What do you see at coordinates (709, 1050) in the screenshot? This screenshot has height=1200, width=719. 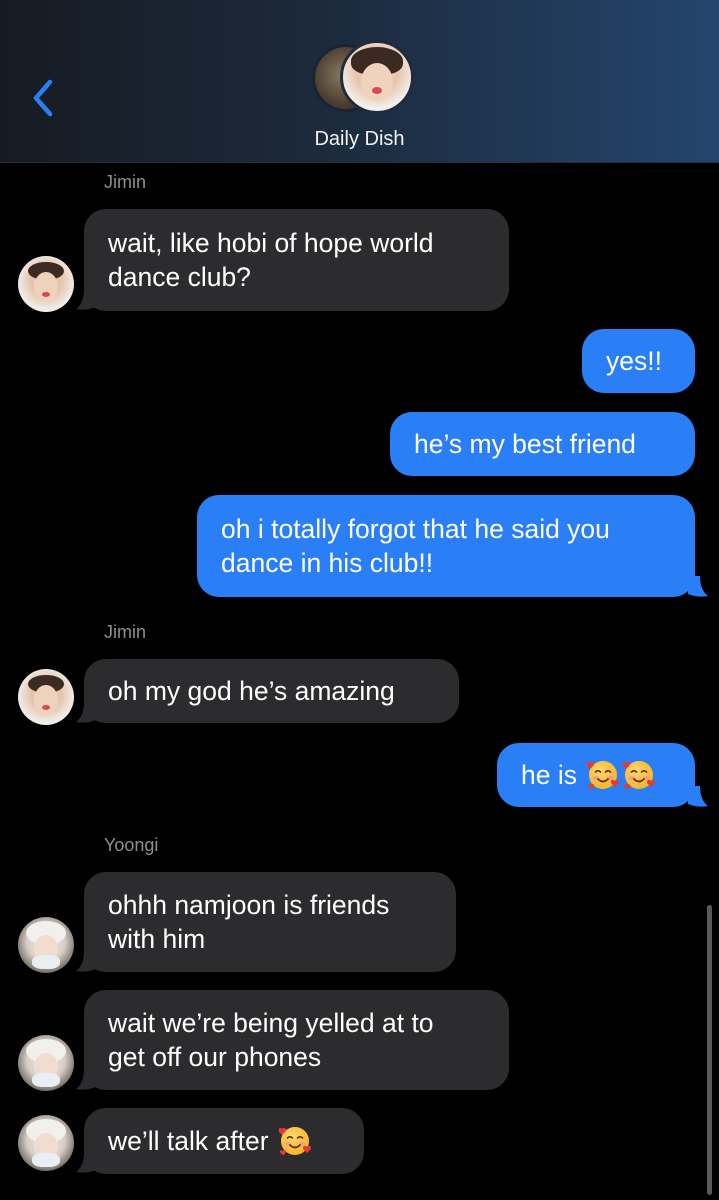 I see `scrollbar` at bounding box center [709, 1050].